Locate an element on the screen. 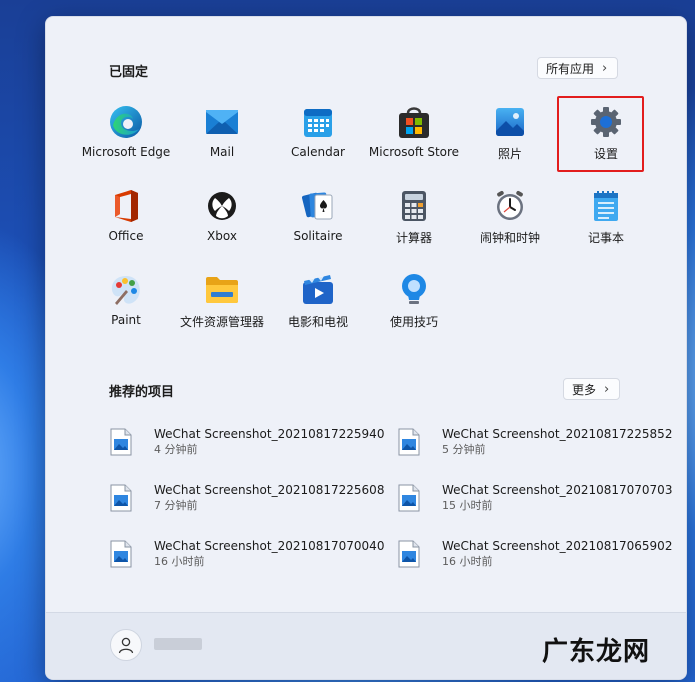 The image size is (695, 682). pinned-app-calculator: 计算器 is located at coordinates (414, 227).